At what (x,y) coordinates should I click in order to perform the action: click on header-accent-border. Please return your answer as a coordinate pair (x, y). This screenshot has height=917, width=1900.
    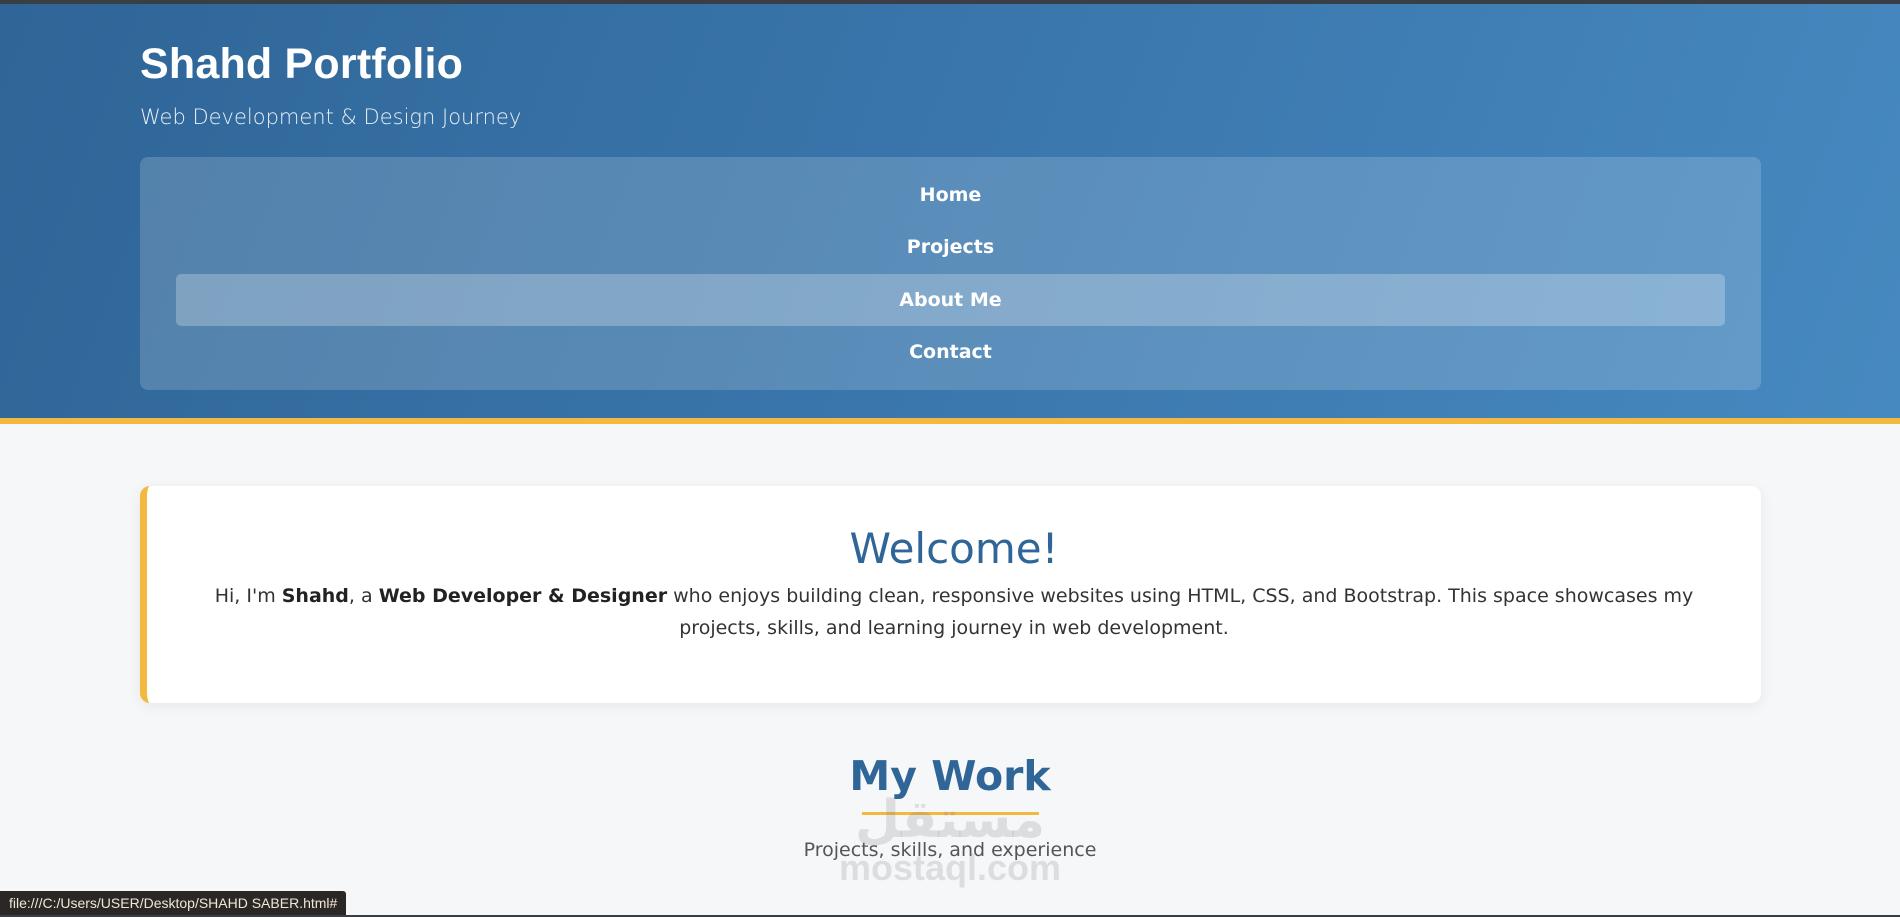
    Looking at the image, I should click on (950, 421).